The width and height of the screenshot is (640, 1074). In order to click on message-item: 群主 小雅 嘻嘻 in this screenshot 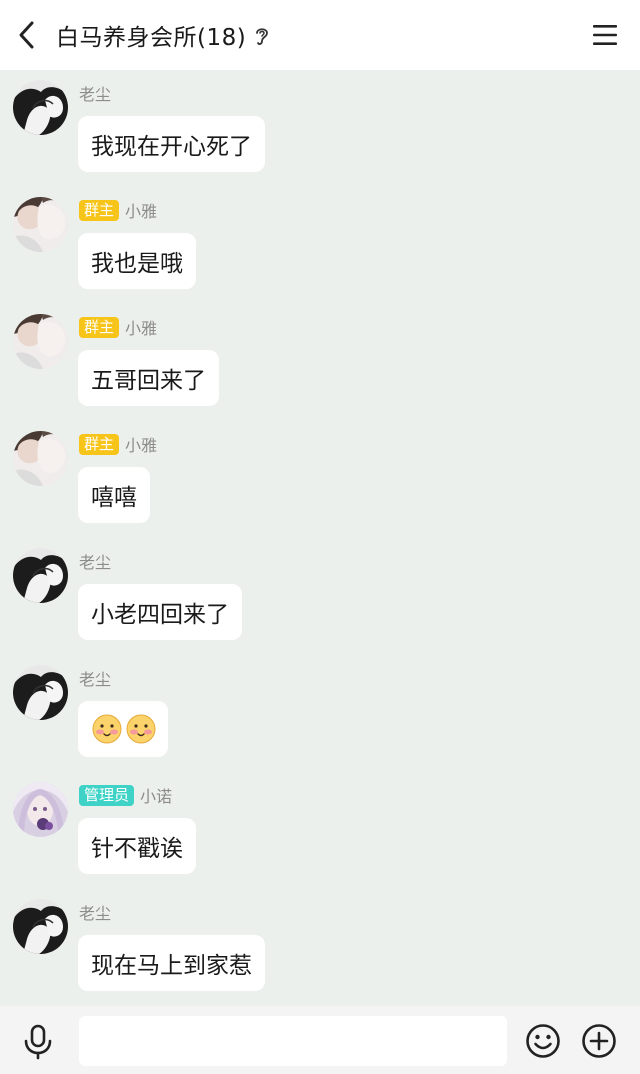, I will do `click(320, 479)`.